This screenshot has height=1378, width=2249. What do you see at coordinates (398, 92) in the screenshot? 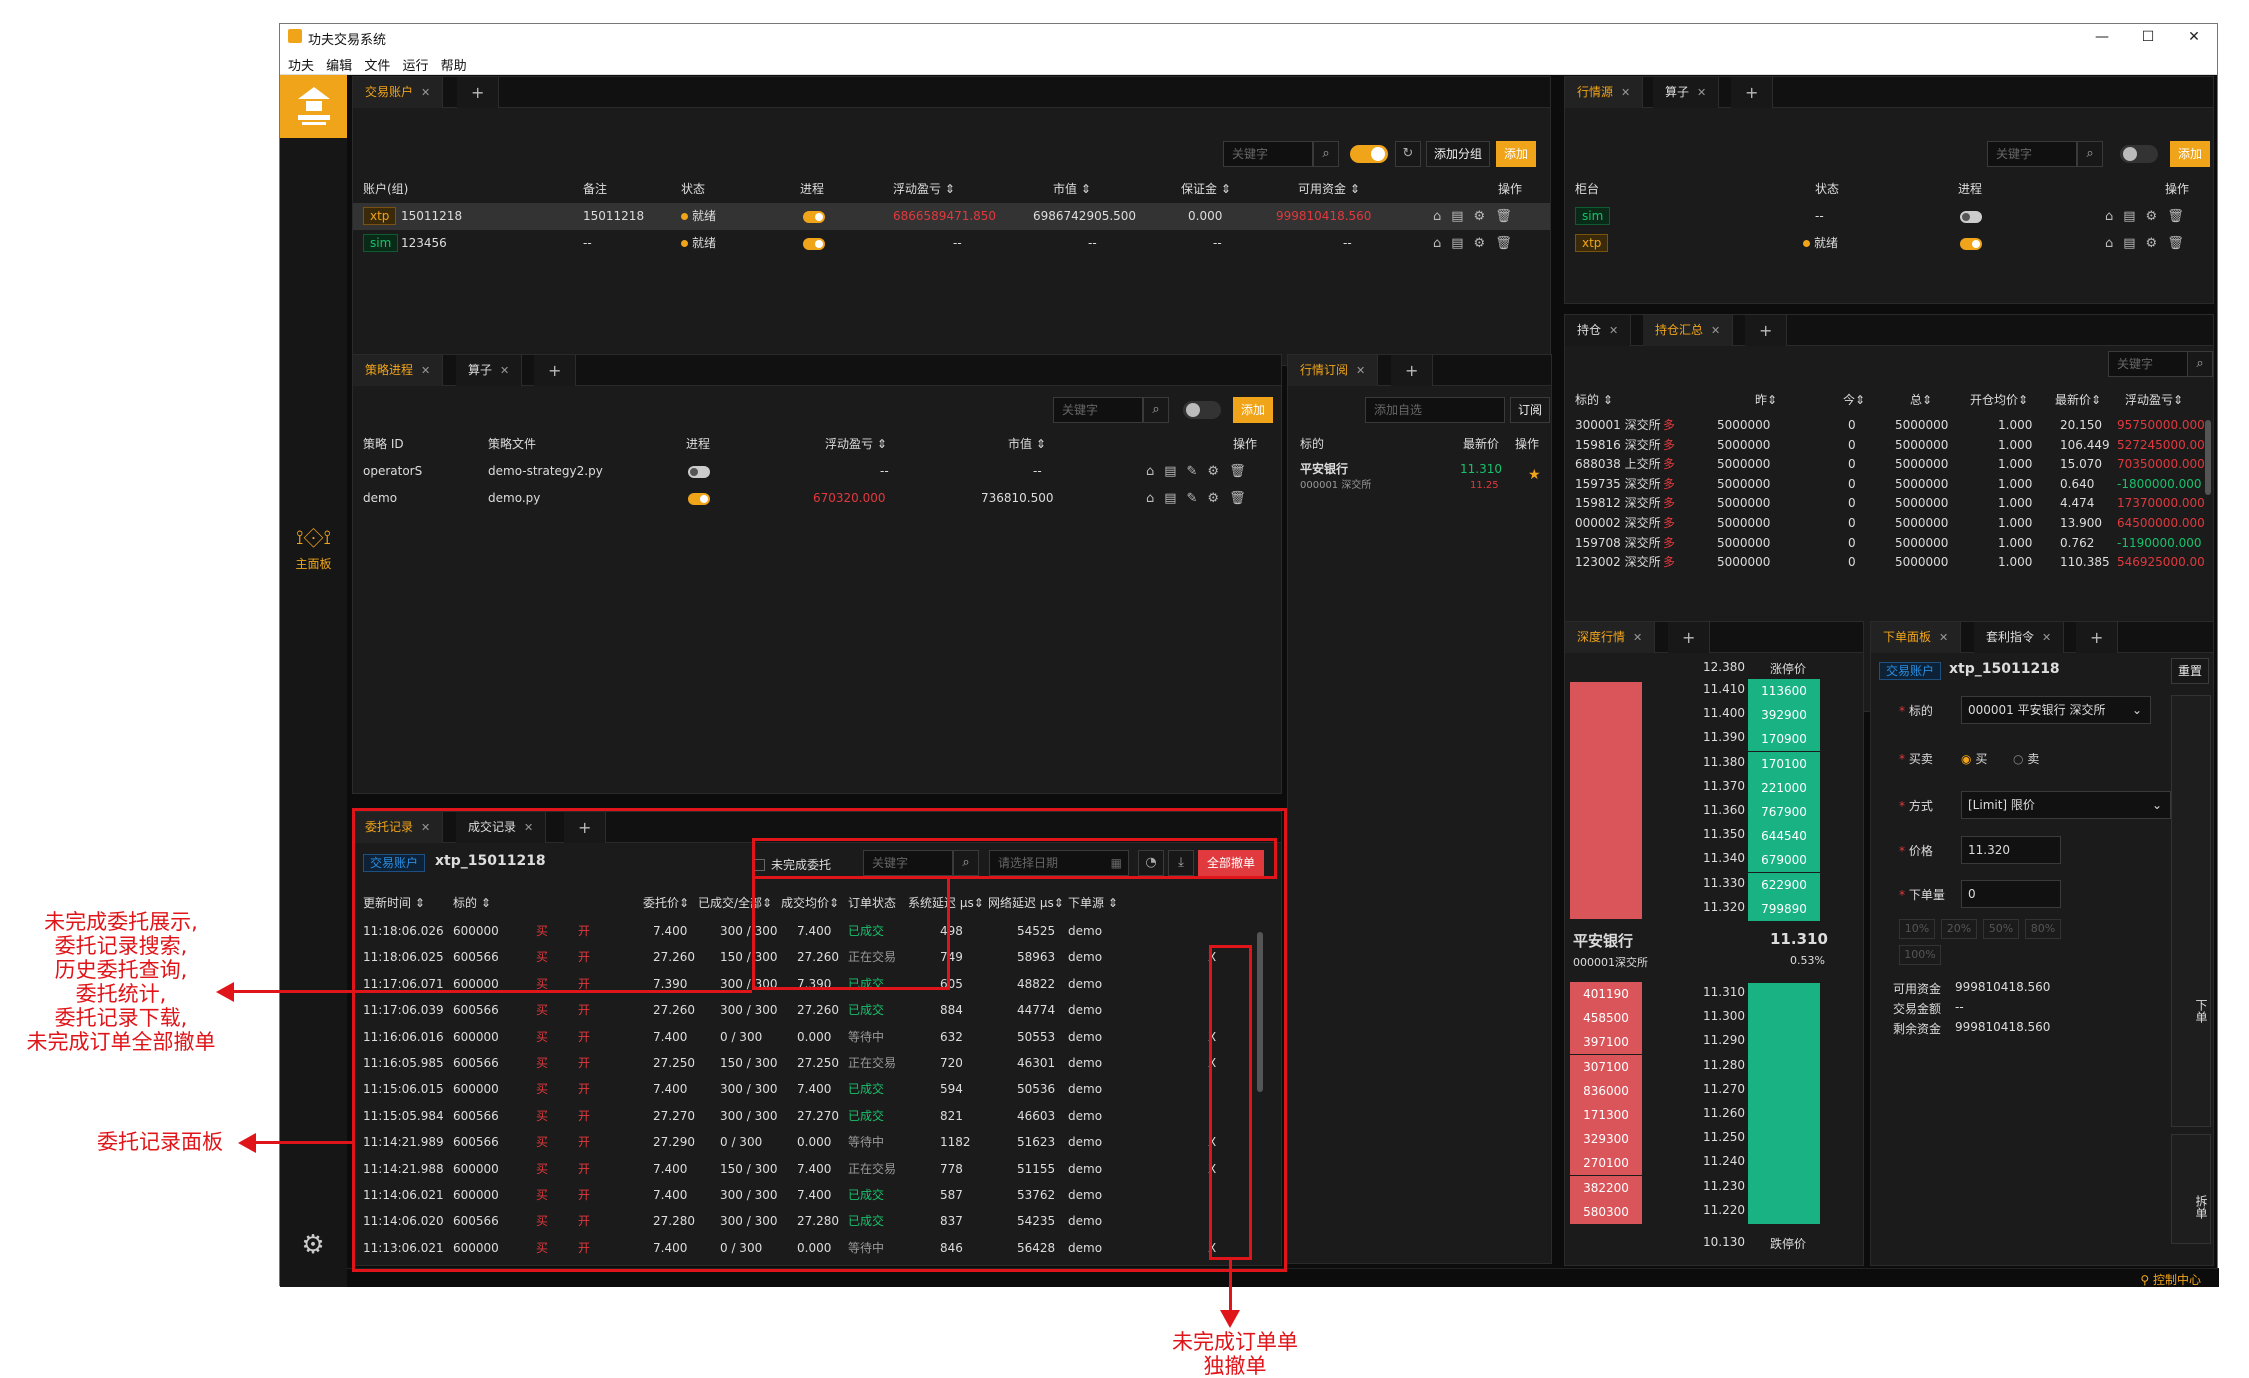
I see `tab-accounts: 交易账户 ✕` at bounding box center [398, 92].